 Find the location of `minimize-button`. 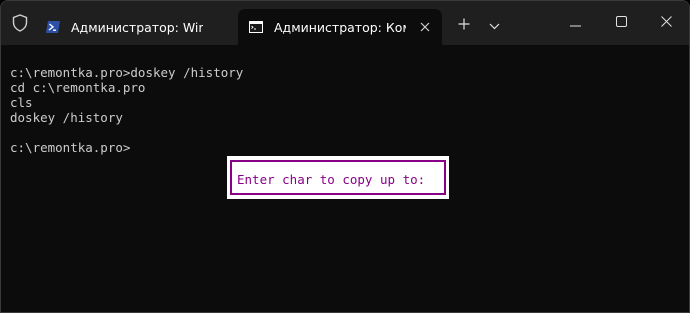

minimize-button is located at coordinates (575, 21).